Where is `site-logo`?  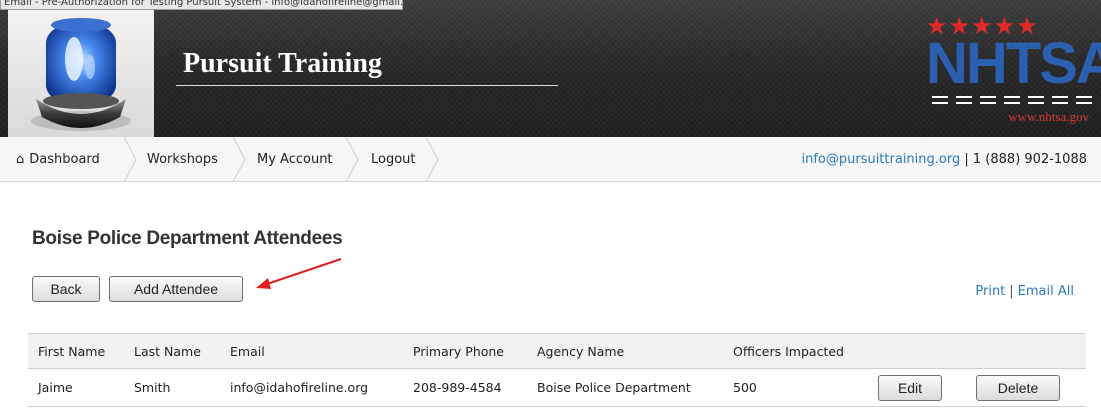
site-logo is located at coordinates (81, 73).